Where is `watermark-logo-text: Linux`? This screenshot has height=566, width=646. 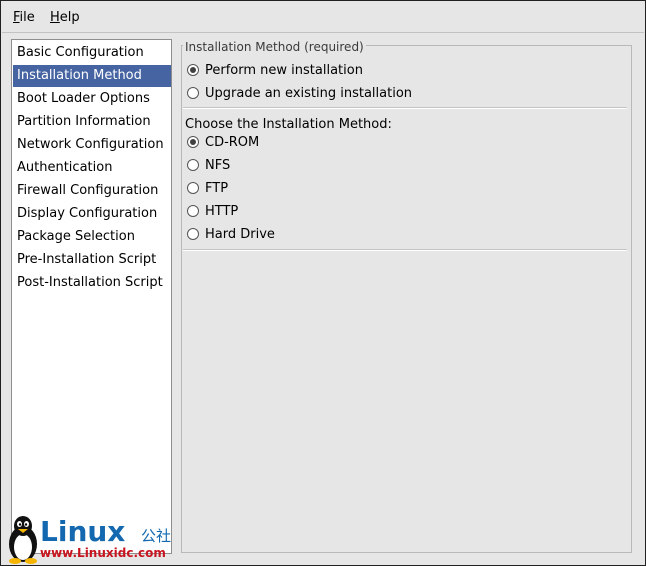
watermark-logo-text: Linux is located at coordinates (83, 531).